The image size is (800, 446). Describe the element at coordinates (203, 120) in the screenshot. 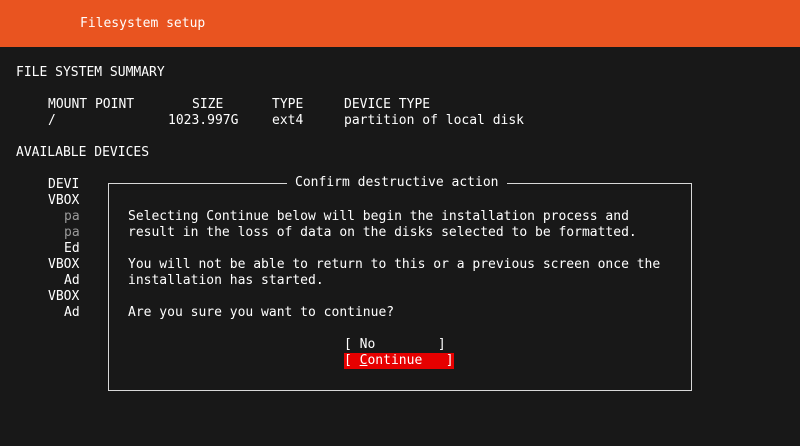

I see `summary-size-value: 1023.997G` at that location.